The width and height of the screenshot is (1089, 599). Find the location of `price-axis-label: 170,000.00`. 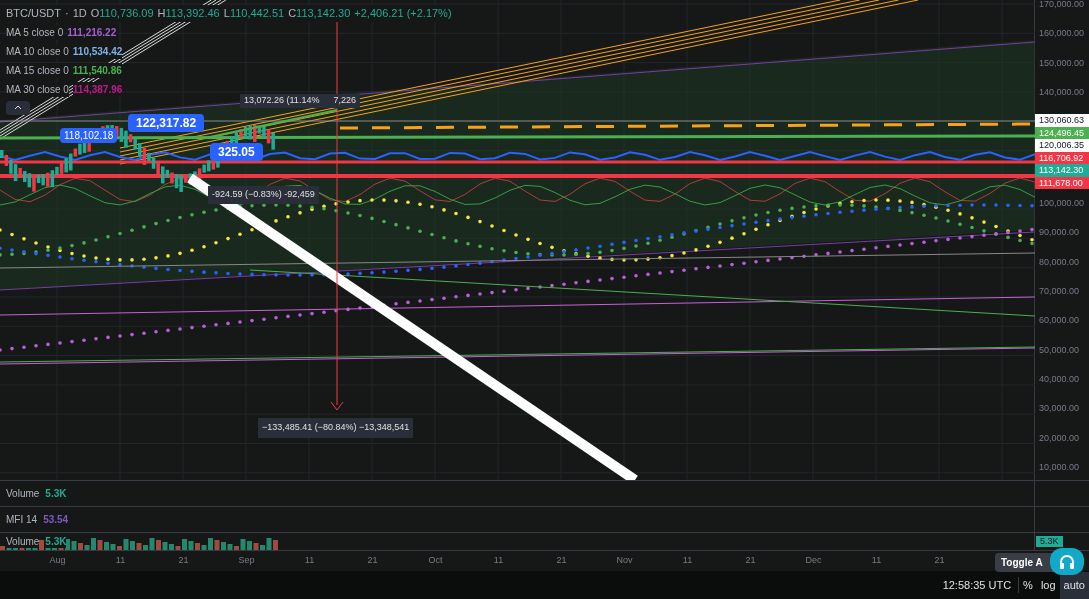

price-axis-label: 170,000.00 is located at coordinates (1062, 5).